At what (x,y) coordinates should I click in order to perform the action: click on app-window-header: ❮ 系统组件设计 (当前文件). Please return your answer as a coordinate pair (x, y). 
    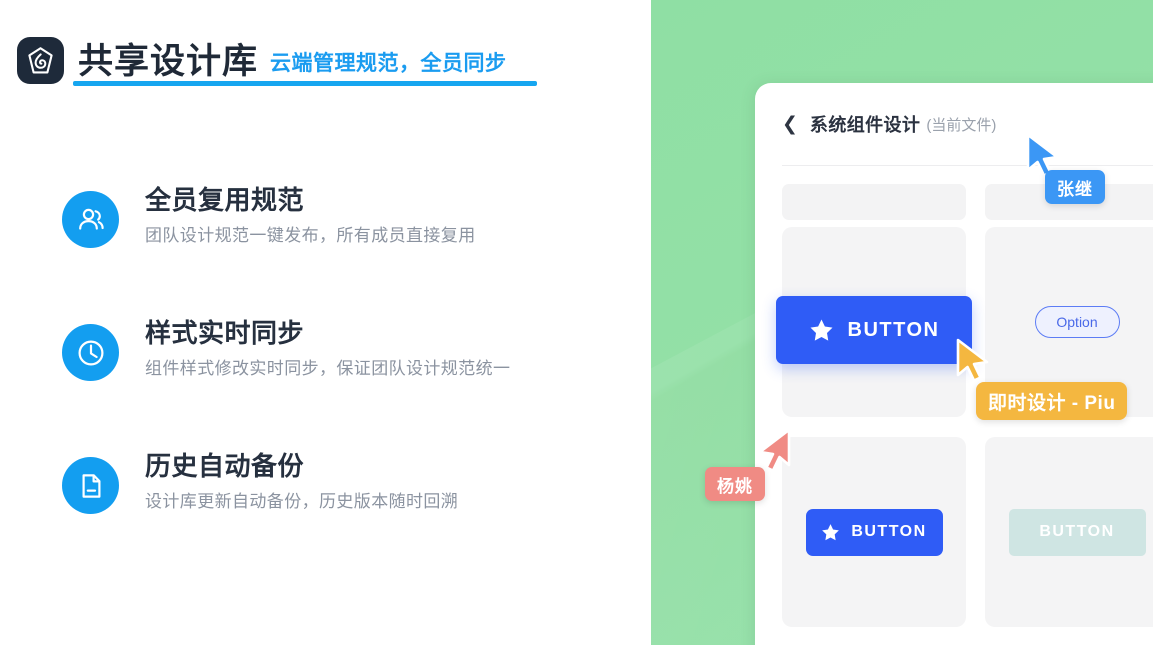
    Looking at the image, I should click on (954, 124).